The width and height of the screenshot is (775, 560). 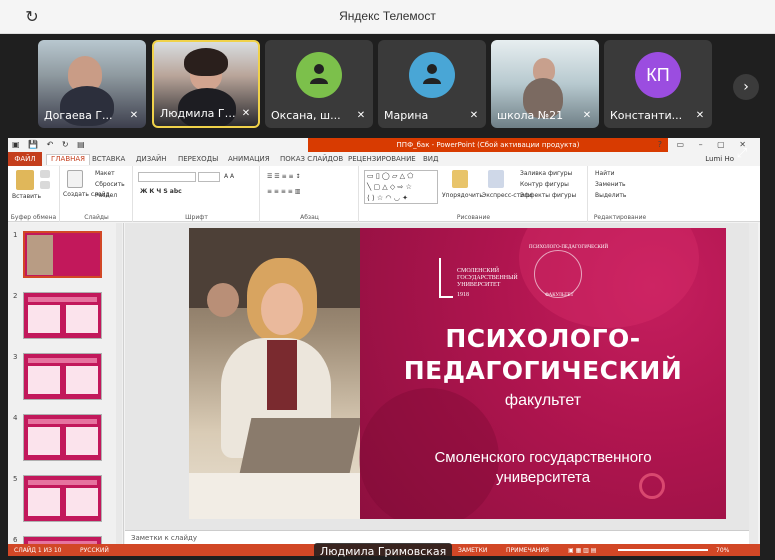 What do you see at coordinates (275, 373) in the screenshot?
I see `slide-photo-student` at bounding box center [275, 373].